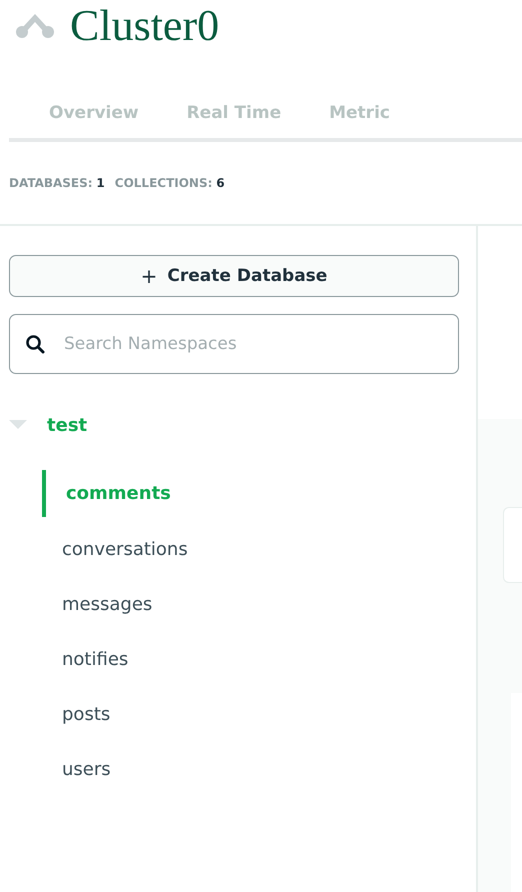 Image resolution: width=522 pixels, height=892 pixels. I want to click on cluster-icon, so click(35, 26).